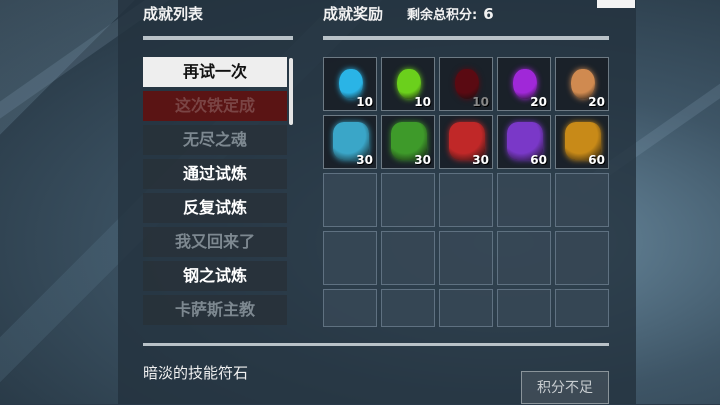 This screenshot has height=405, width=720. What do you see at coordinates (442, 15) in the screenshot?
I see `remaining-points-label: 剩余总积分:` at bounding box center [442, 15].